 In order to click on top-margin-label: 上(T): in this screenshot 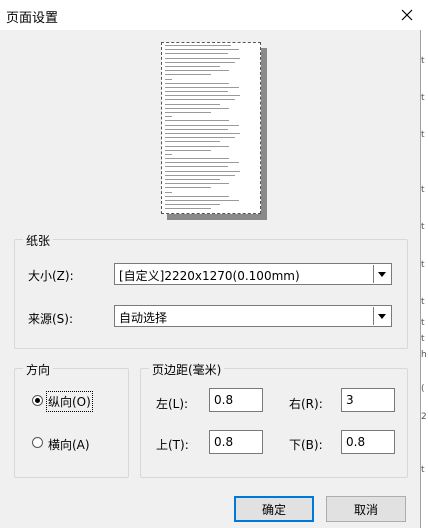, I will do `click(172, 445)`.